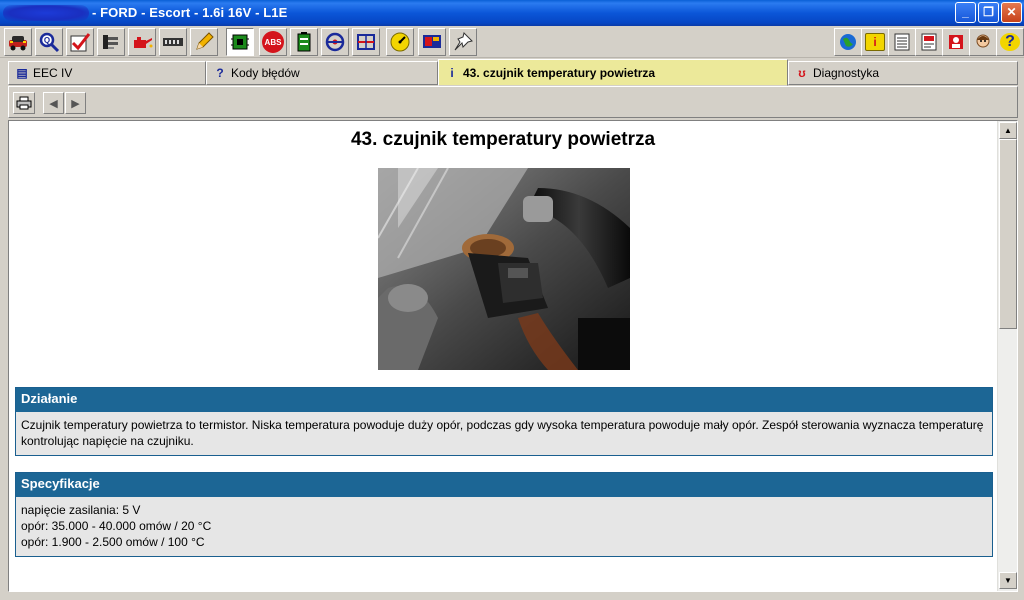 The width and height of the screenshot is (1024, 600). Describe the element at coordinates (81, 510) in the screenshot. I see `spec-line: napięcie zasilania: 5 V` at that location.